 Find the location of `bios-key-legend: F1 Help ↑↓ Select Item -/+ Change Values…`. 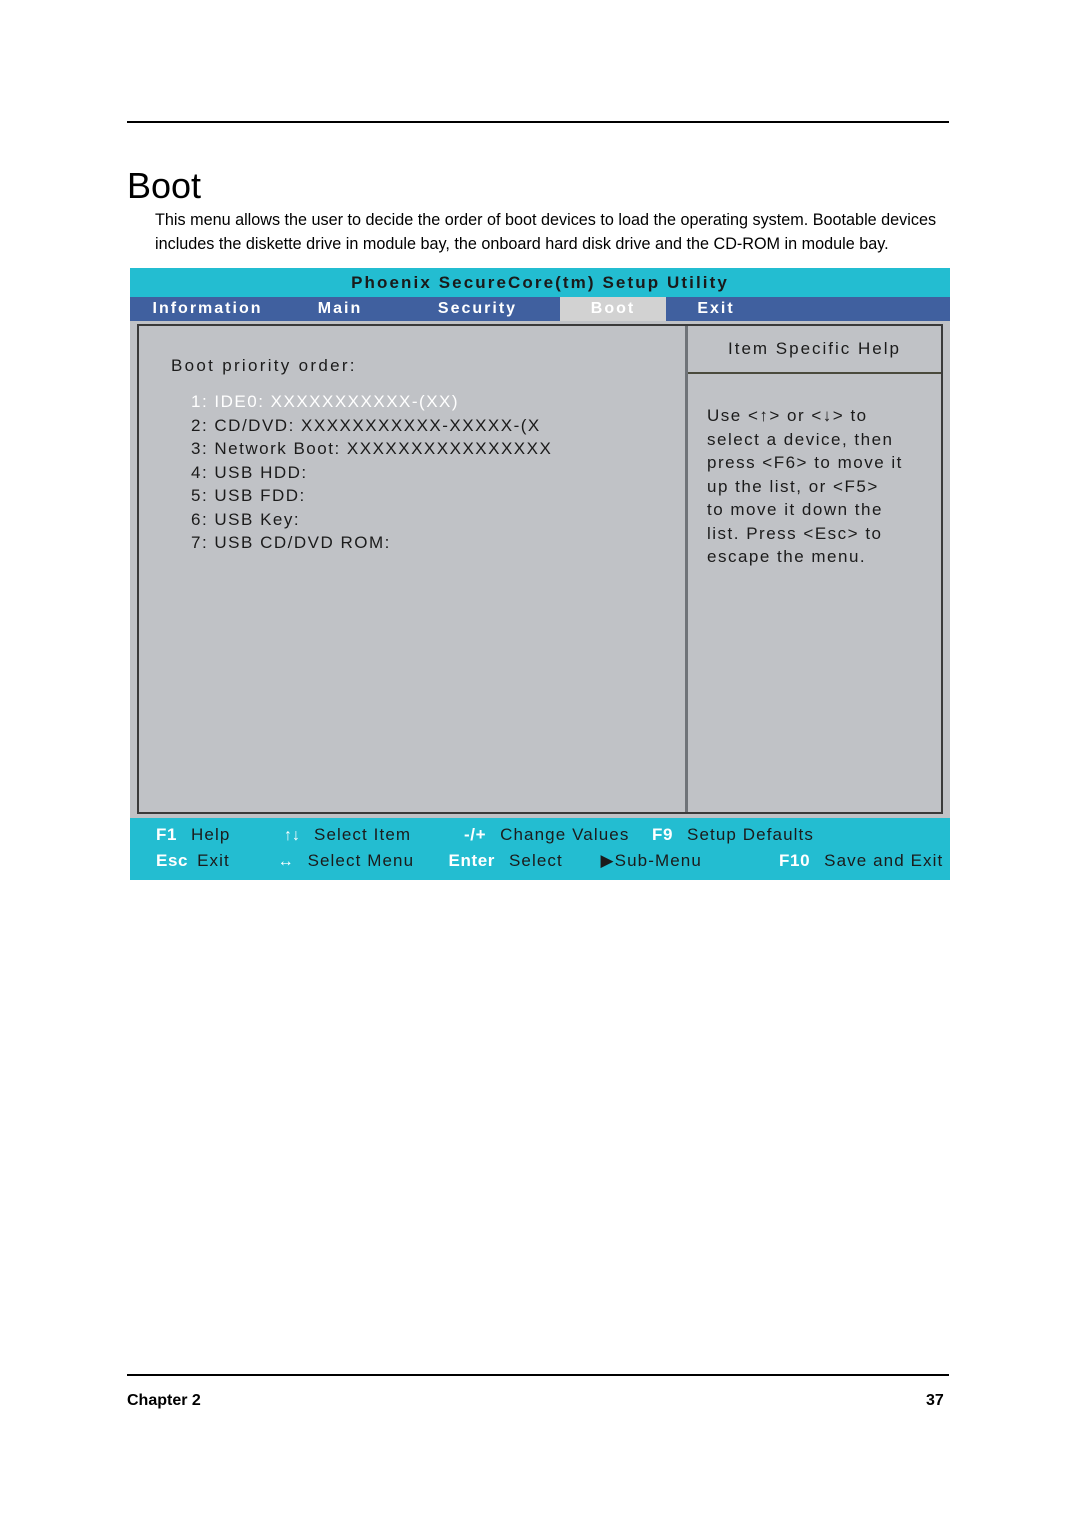

bios-key-legend: F1 Help ↑↓ Select Item -/+ Change Values… is located at coordinates (540, 849).